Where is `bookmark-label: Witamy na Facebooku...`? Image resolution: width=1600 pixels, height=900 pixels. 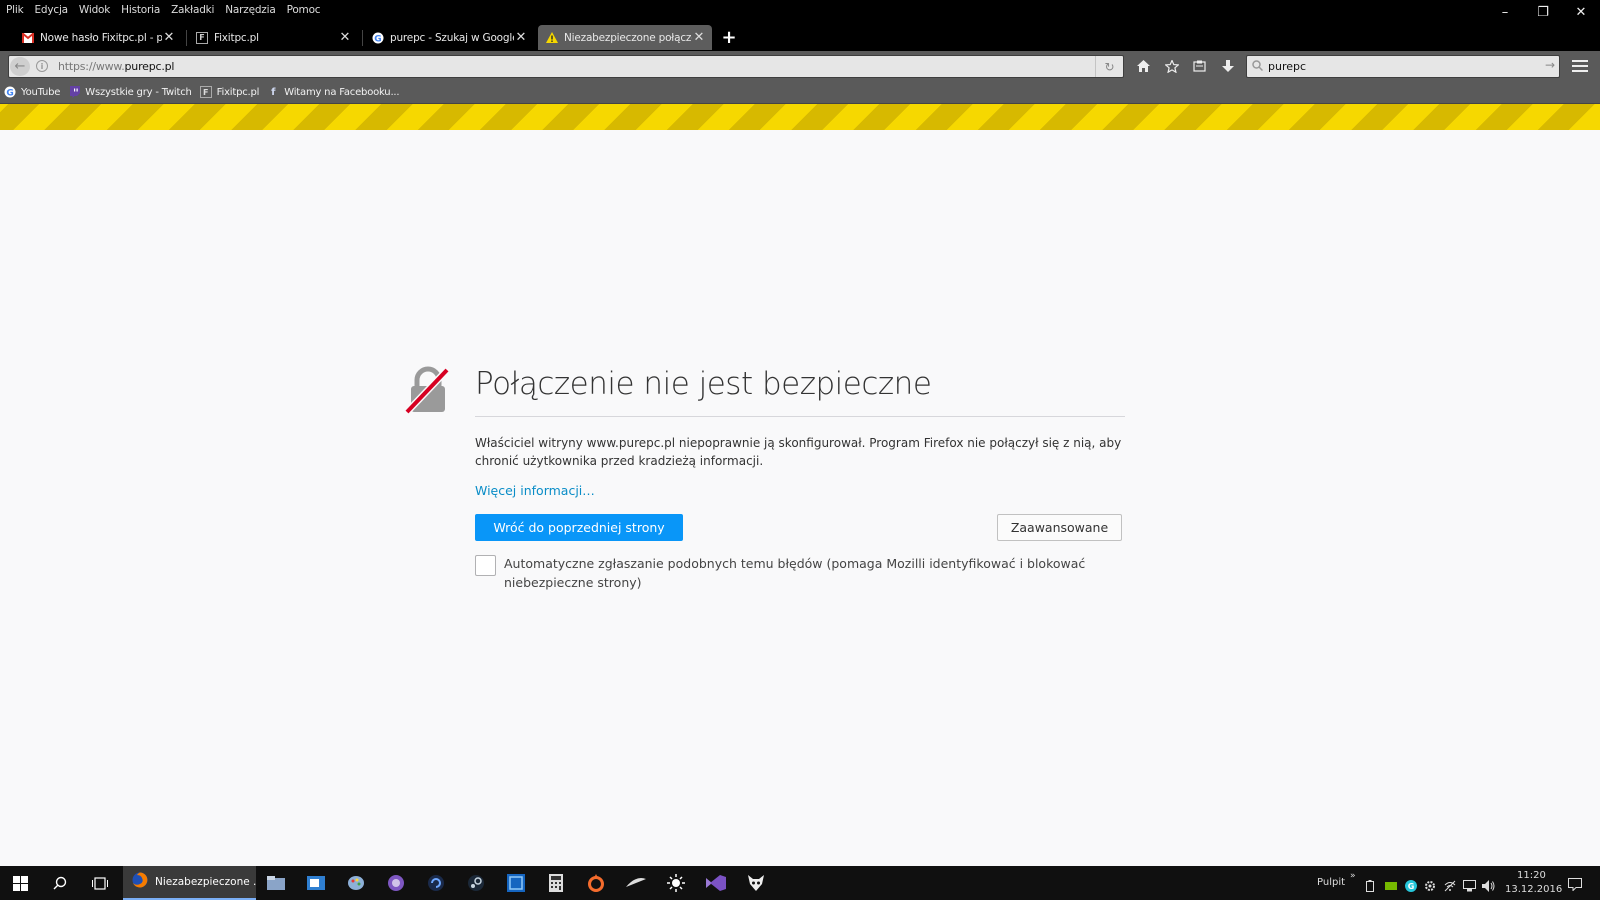 bookmark-label: Witamy na Facebooku... is located at coordinates (342, 92).